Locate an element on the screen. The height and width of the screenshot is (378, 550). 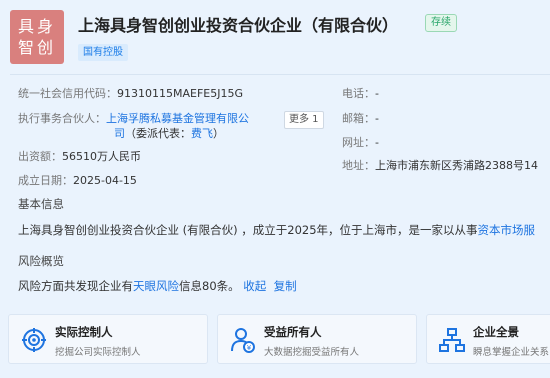
phone-label: 电话： is located at coordinates (358, 93).